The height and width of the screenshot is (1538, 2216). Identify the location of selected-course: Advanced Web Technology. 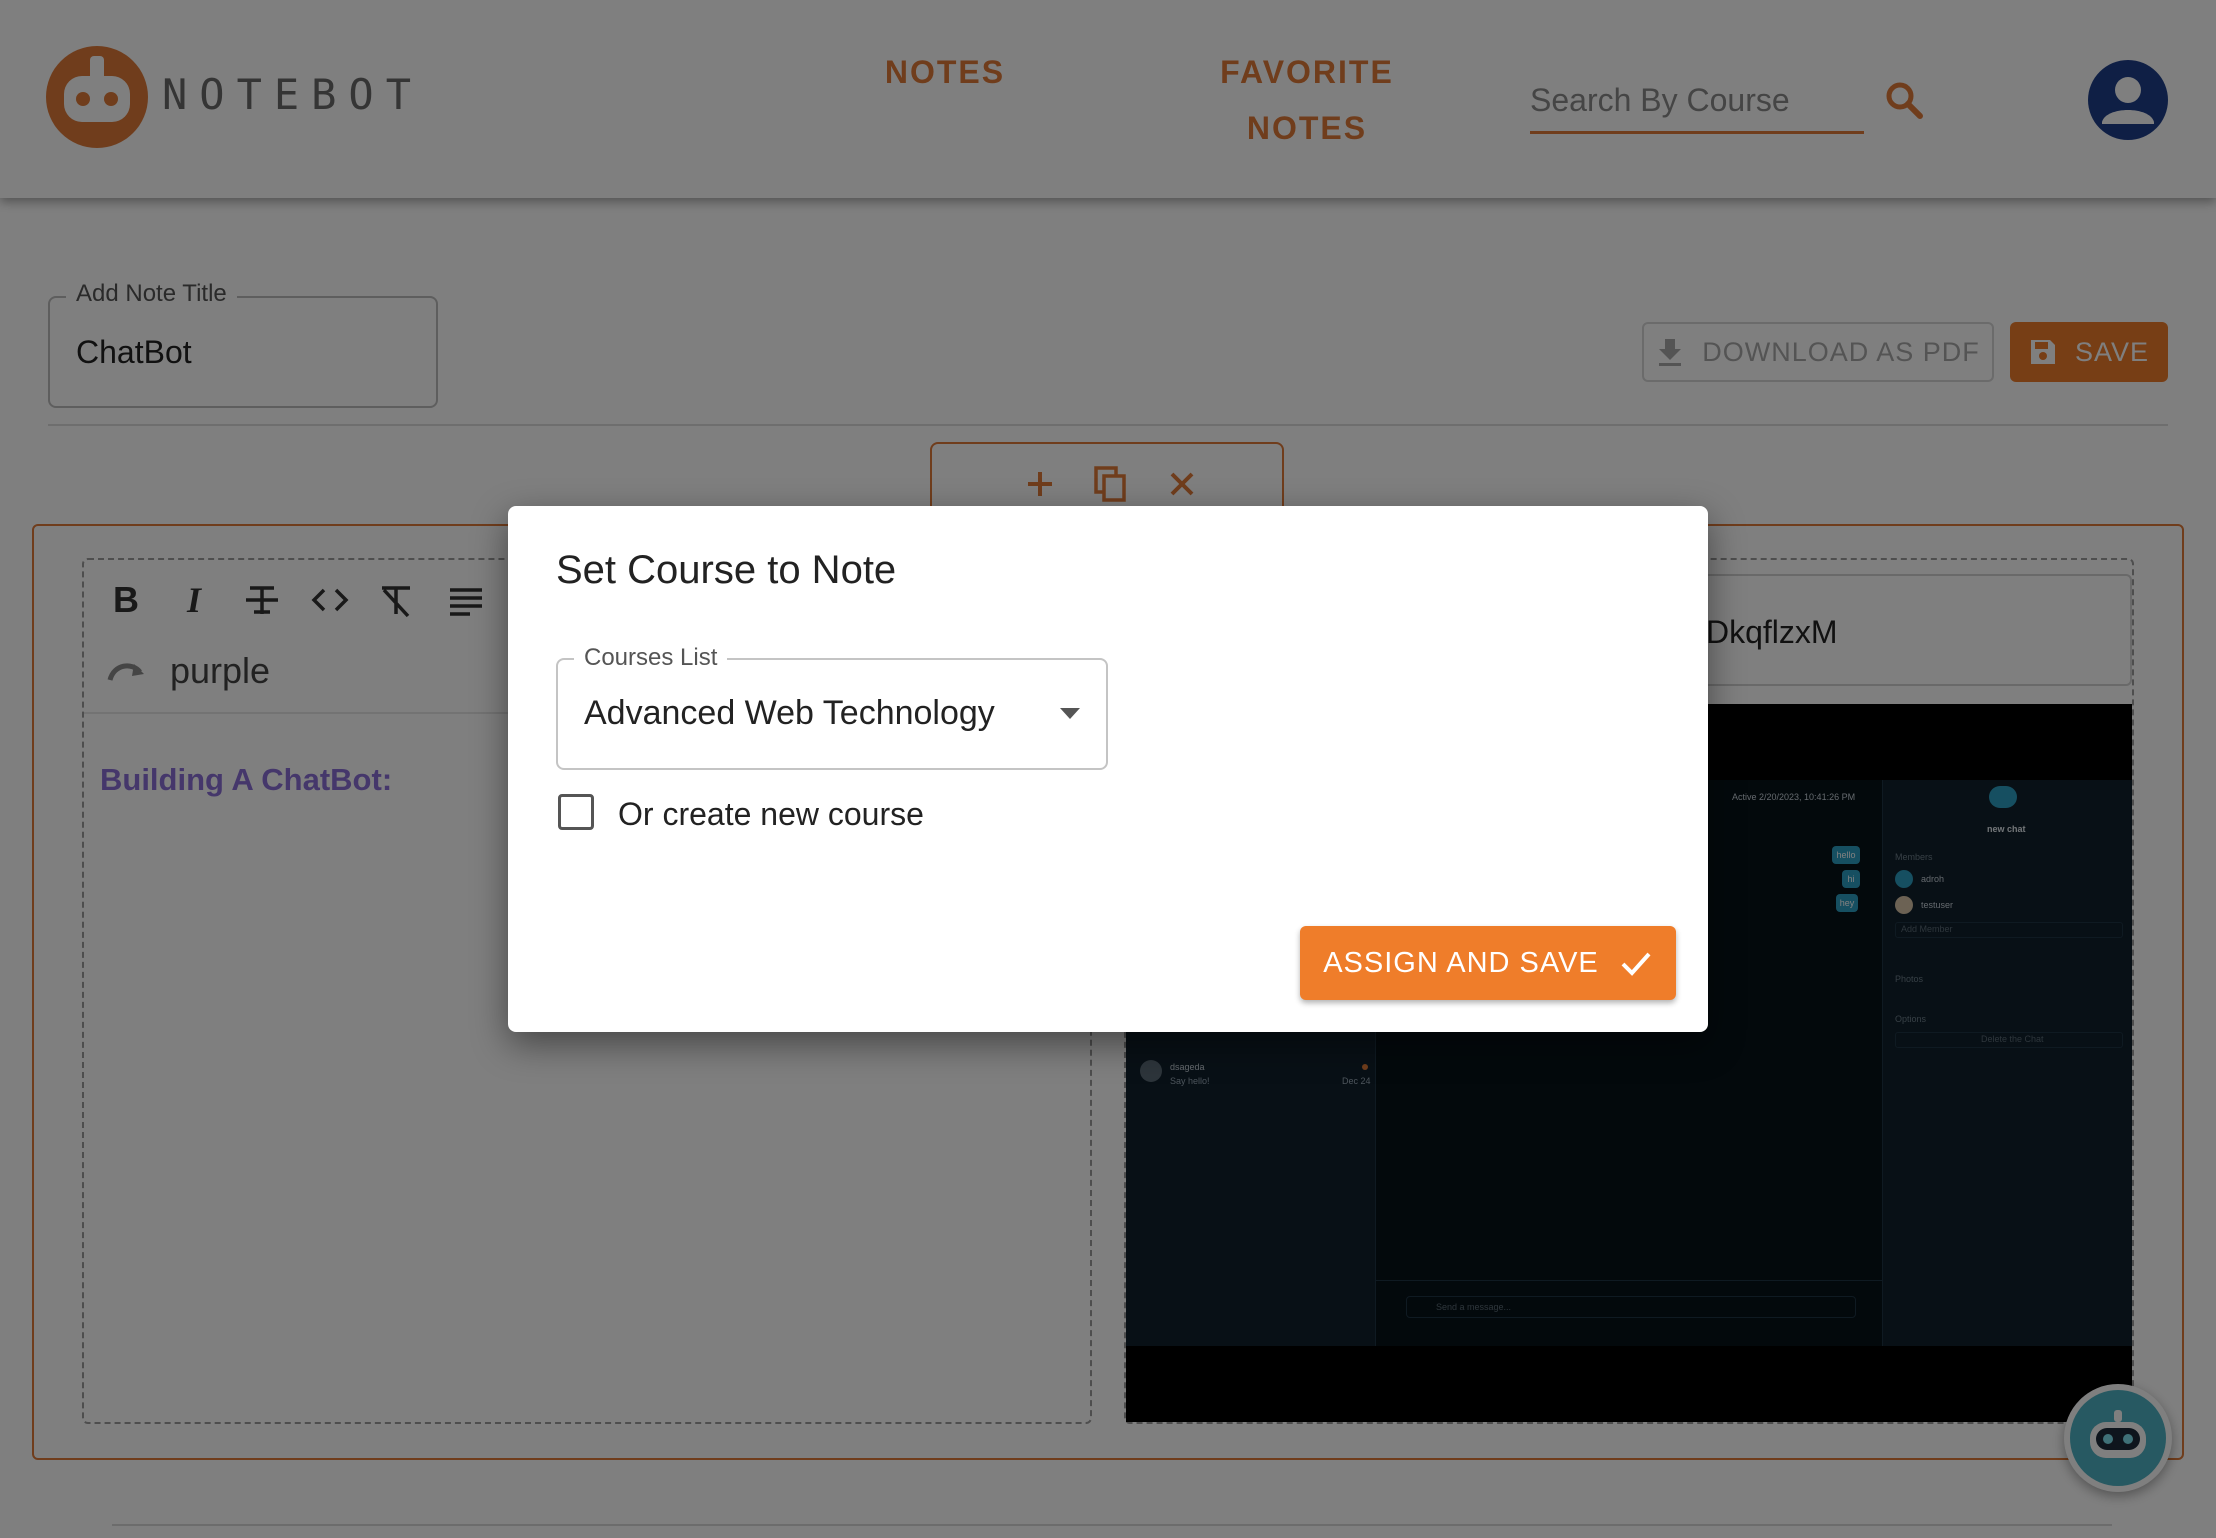
(789, 713).